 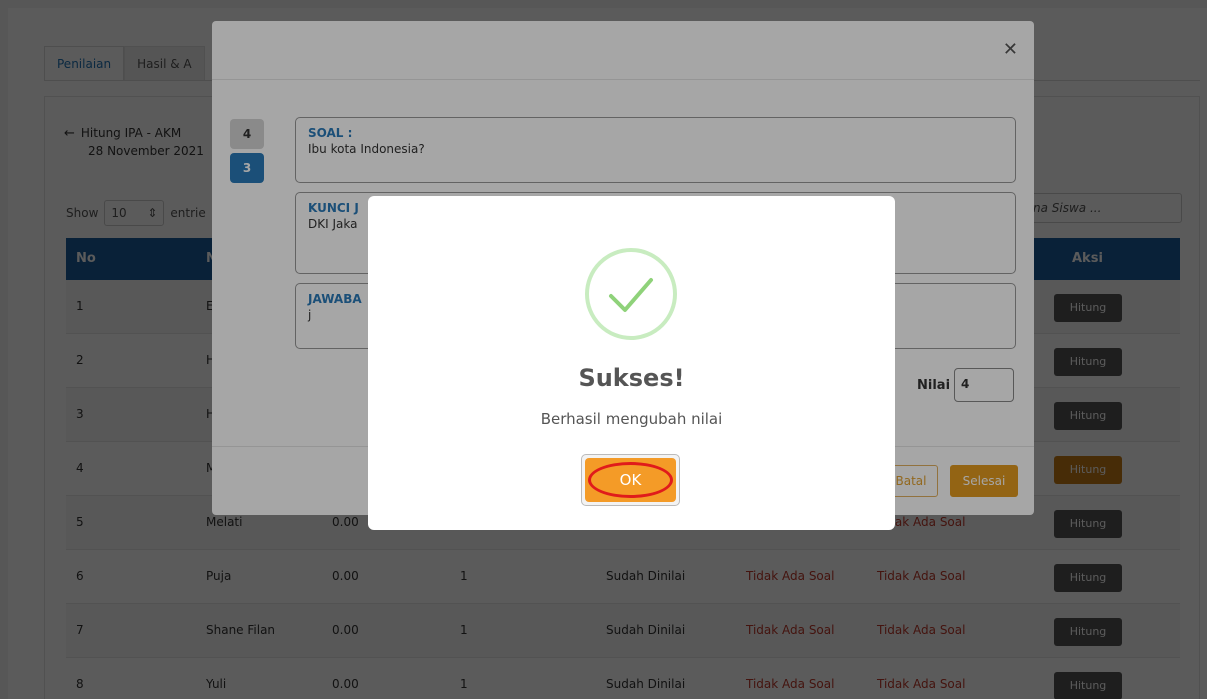 I want to click on ok-button-face: OK, so click(x=630, y=480).